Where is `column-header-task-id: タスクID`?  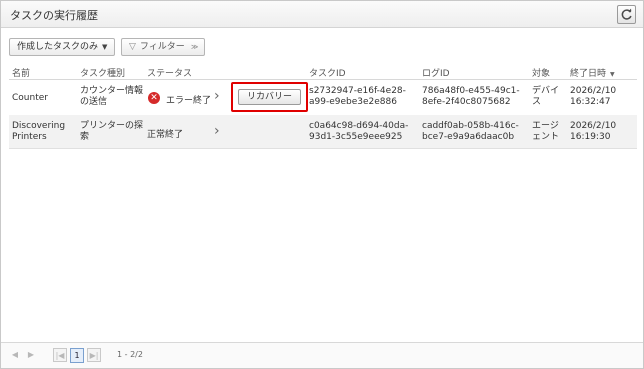 column-header-task-id: タスクID is located at coordinates (327, 72).